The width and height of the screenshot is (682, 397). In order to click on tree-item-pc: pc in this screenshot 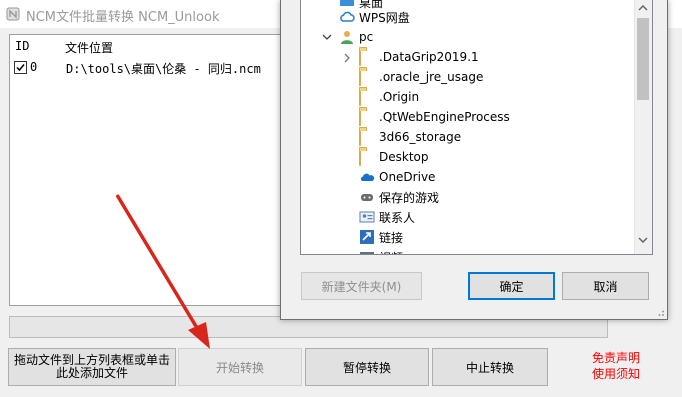, I will do `click(356, 37)`.